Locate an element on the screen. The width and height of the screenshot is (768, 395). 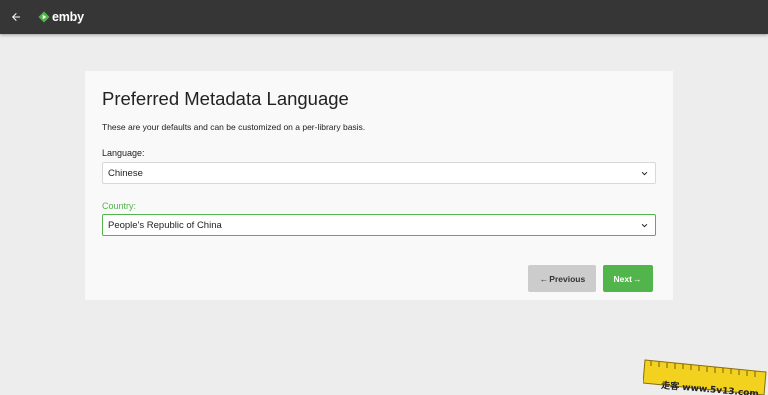
arrow-left-icon is located at coordinates (16, 17).